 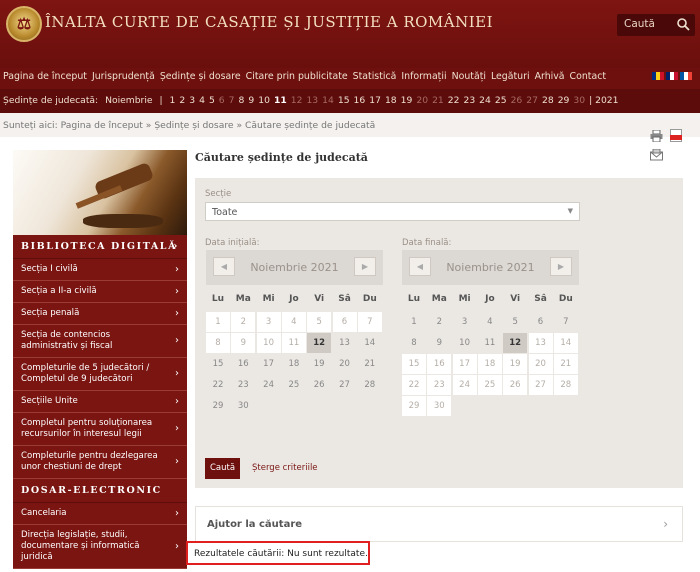 I want to click on hearing-day-link: 5, so click(x=212, y=100).